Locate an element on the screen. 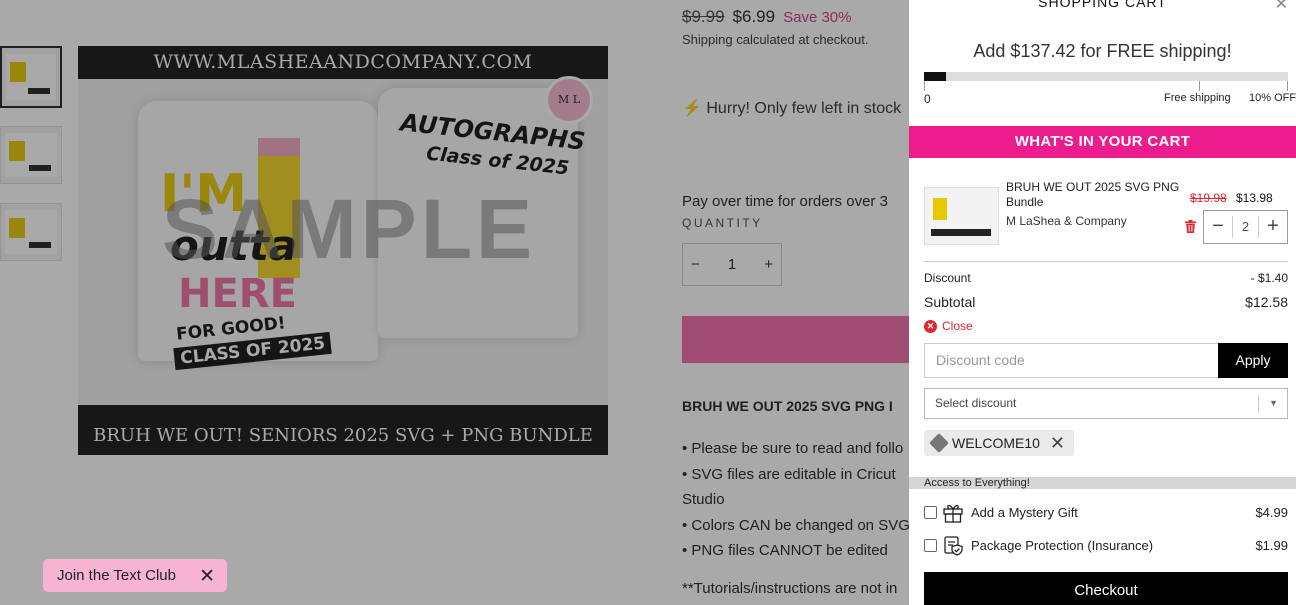 The image size is (1296, 605). addon-row: Add a Mystery Gift $4.99 is located at coordinates (1106, 512).